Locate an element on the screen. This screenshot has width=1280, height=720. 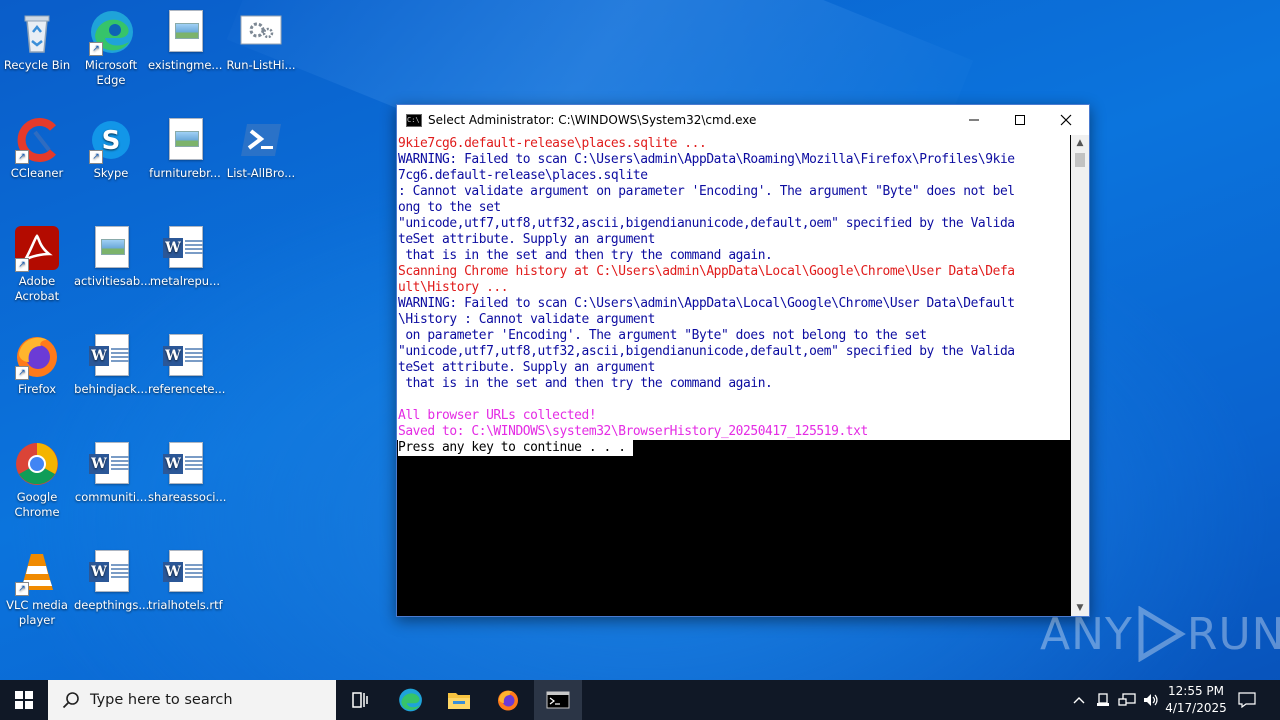
network-icon is located at coordinates (1127, 699).